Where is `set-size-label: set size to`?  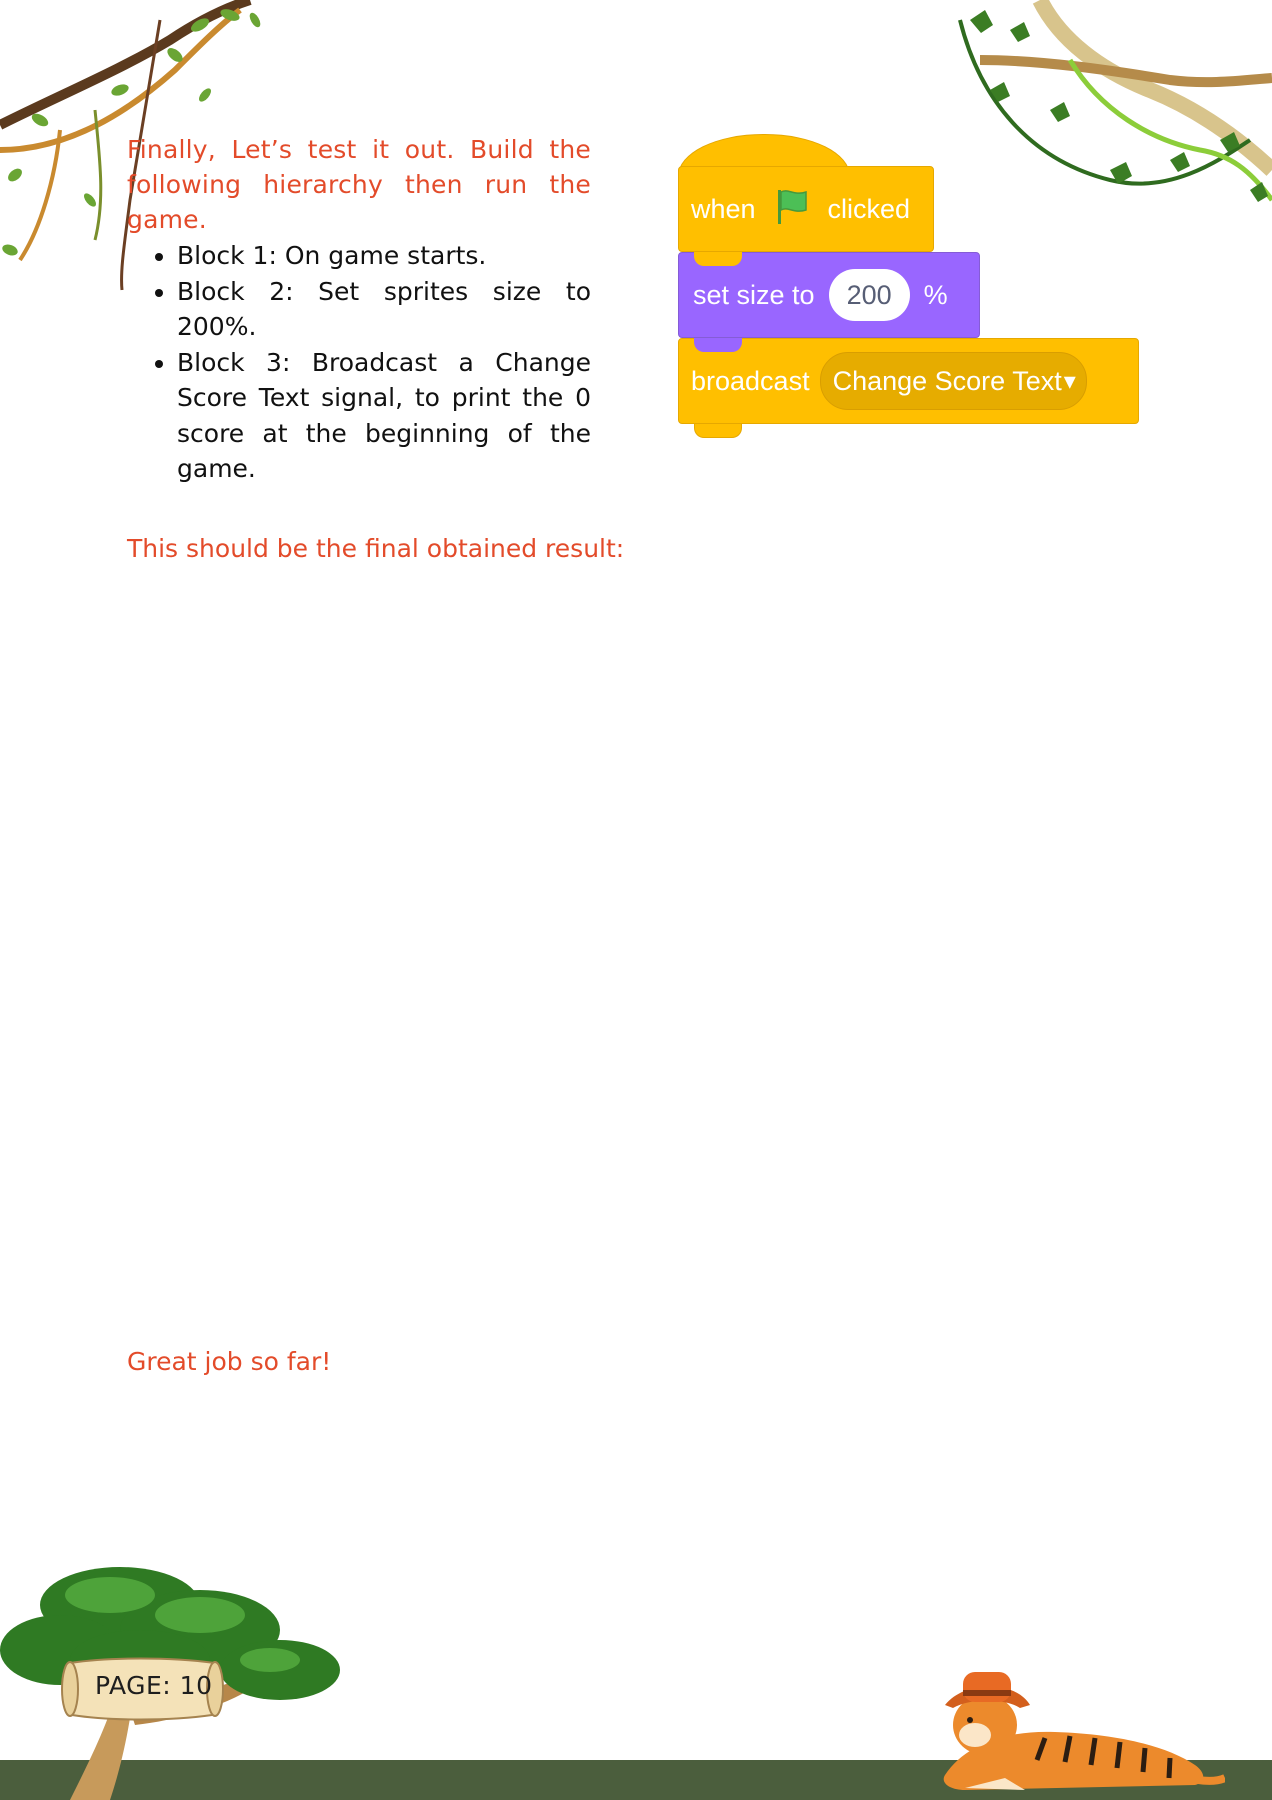
set-size-label: set size to is located at coordinates (754, 294).